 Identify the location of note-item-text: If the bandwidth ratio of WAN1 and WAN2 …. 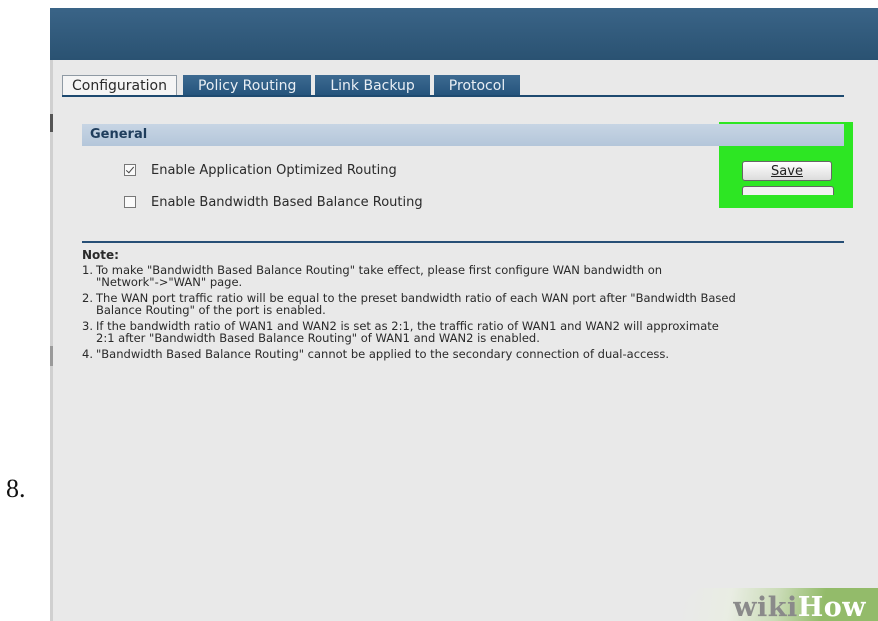
(407, 331).